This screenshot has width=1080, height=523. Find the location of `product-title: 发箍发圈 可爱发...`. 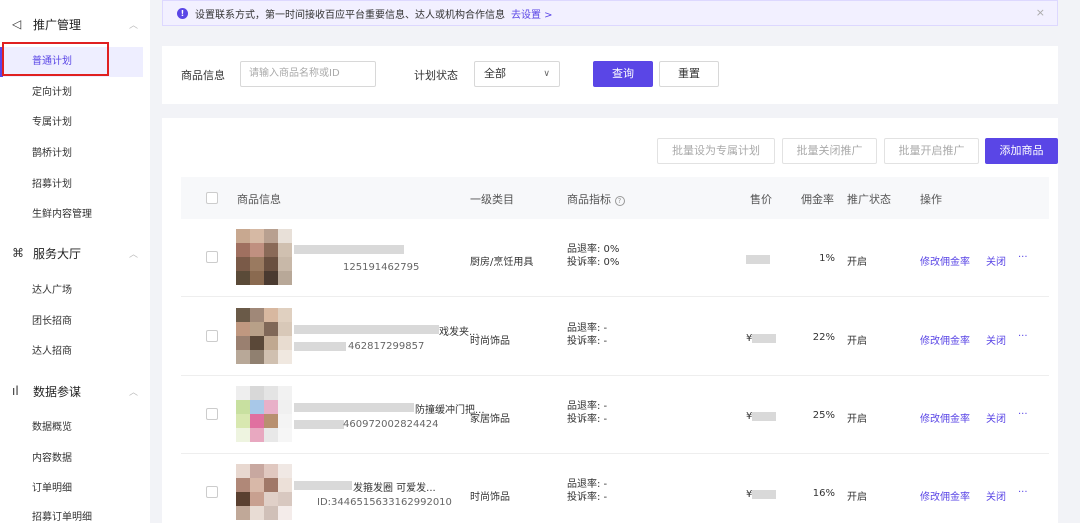

product-title: 发箍发圈 可爱发... is located at coordinates (394, 488).